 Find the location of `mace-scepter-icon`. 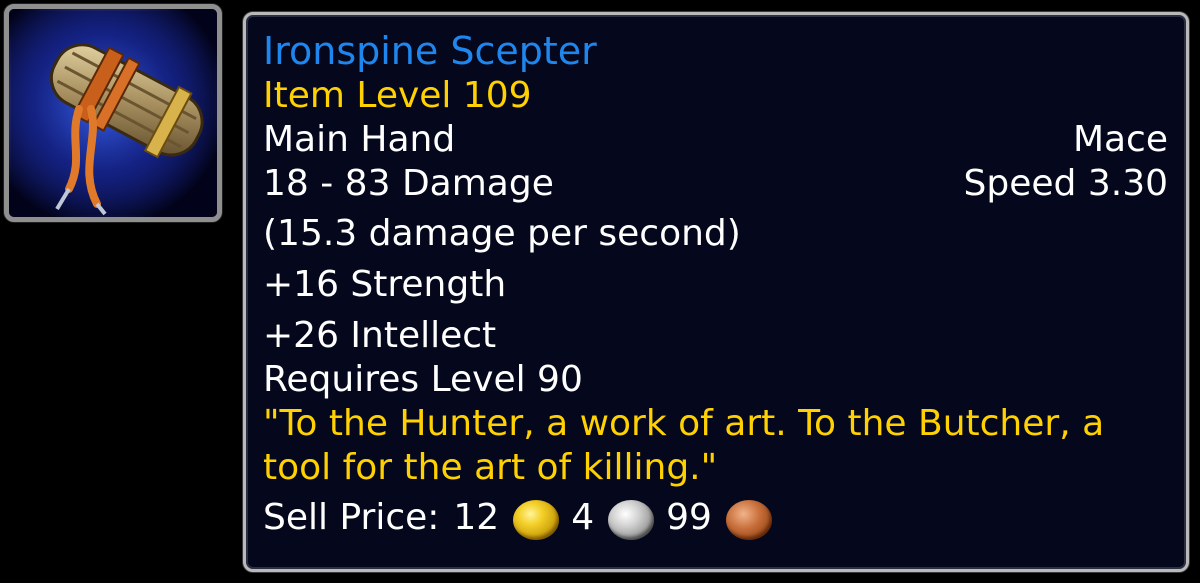

mace-scepter-icon is located at coordinates (113, 113).